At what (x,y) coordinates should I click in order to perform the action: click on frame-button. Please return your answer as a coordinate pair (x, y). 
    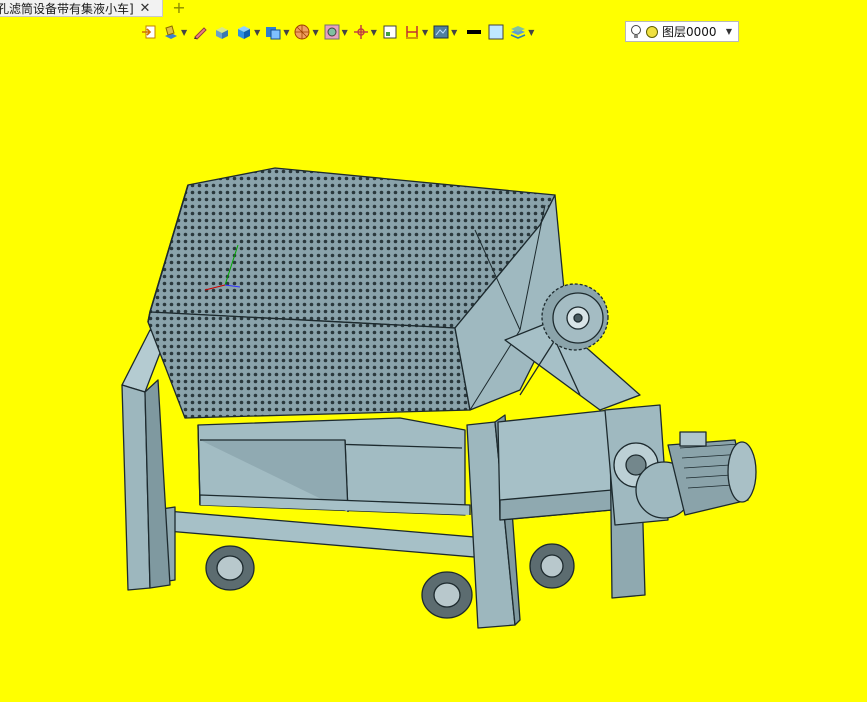
    Looking at the image, I should click on (390, 32).